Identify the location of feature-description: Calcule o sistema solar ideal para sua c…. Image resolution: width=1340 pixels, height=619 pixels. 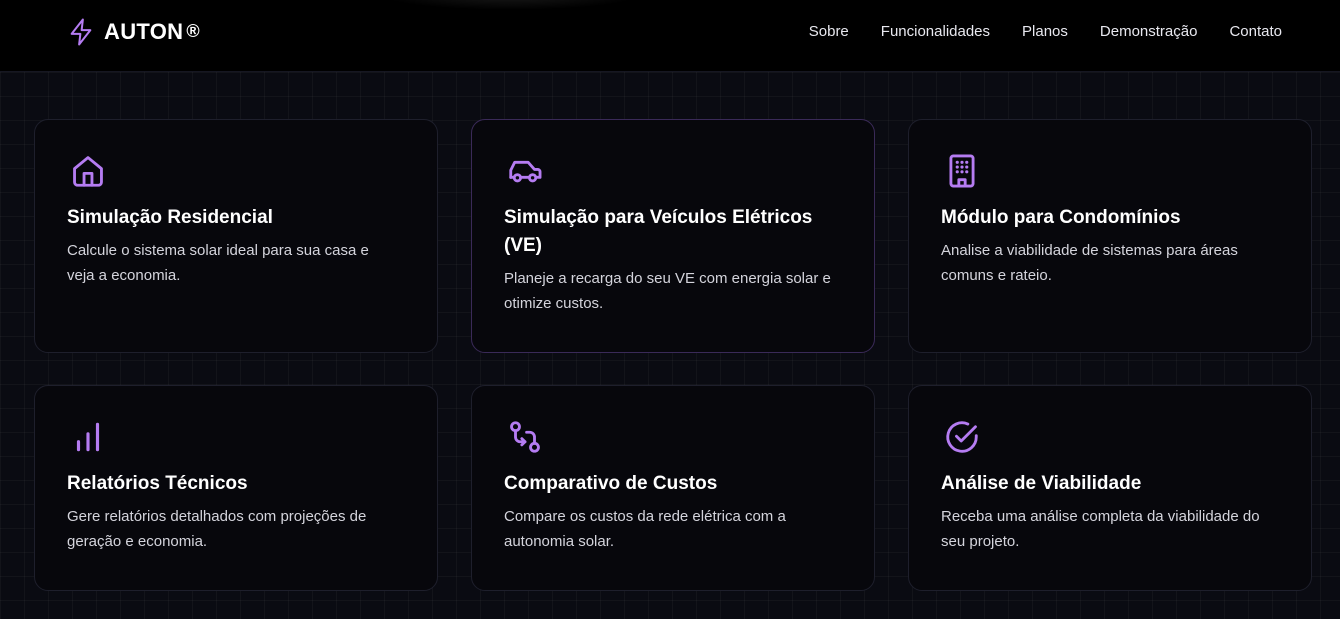
(218, 263).